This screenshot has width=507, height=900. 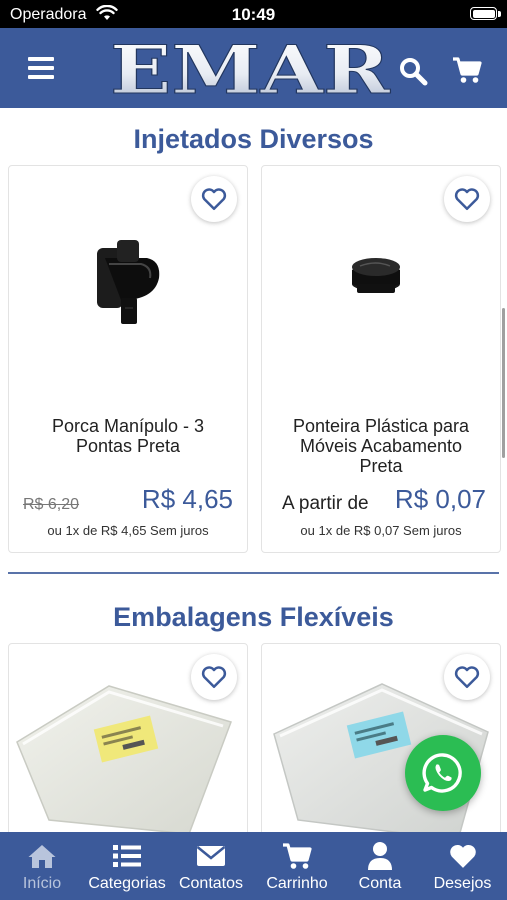 I want to click on list-icon, so click(x=127, y=856).